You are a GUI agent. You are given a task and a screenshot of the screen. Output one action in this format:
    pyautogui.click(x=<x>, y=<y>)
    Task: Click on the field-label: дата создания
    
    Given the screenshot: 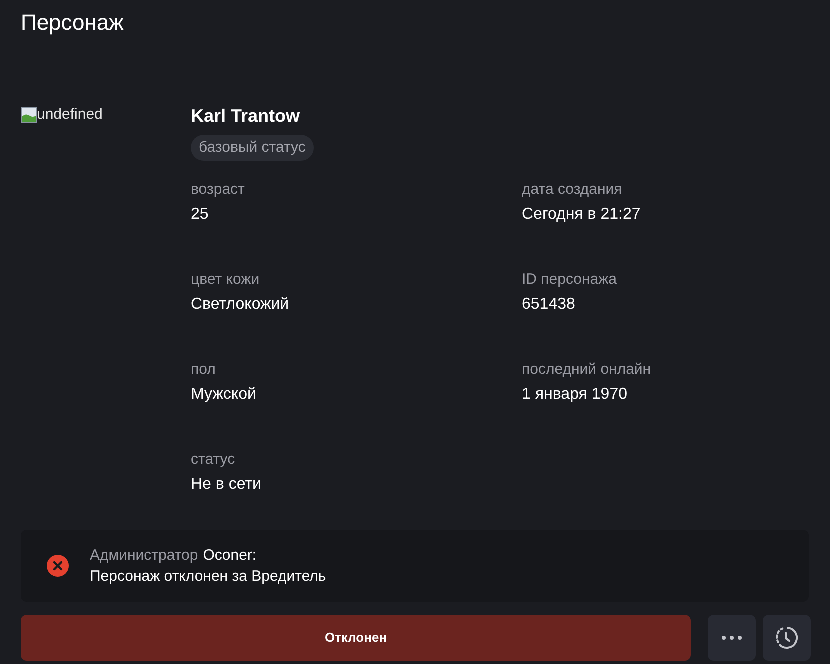 What is the action you would take?
    pyautogui.click(x=573, y=190)
    